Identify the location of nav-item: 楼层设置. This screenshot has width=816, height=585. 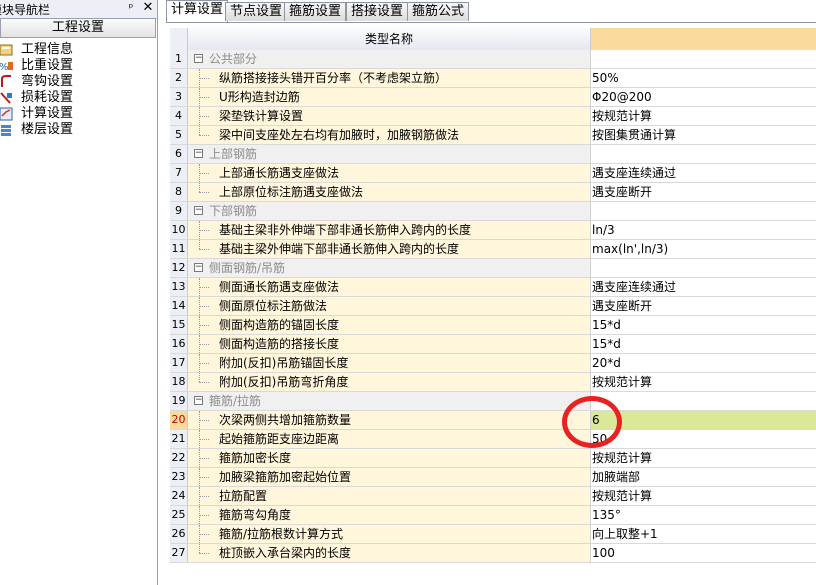
(78, 130).